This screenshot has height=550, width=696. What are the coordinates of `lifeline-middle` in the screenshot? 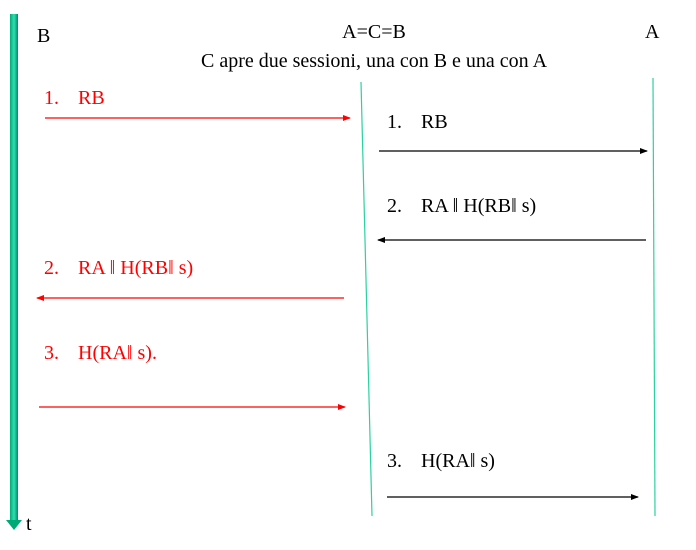 It's located at (366, 299).